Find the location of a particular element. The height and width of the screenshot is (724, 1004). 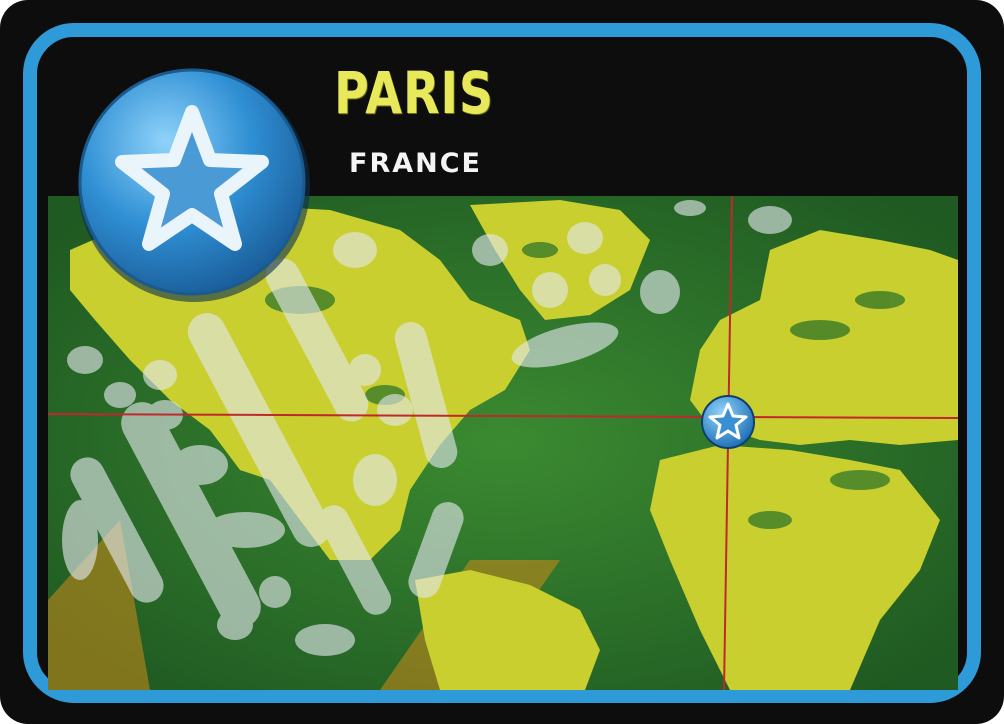

city-name: PARIS is located at coordinates (414, 93).